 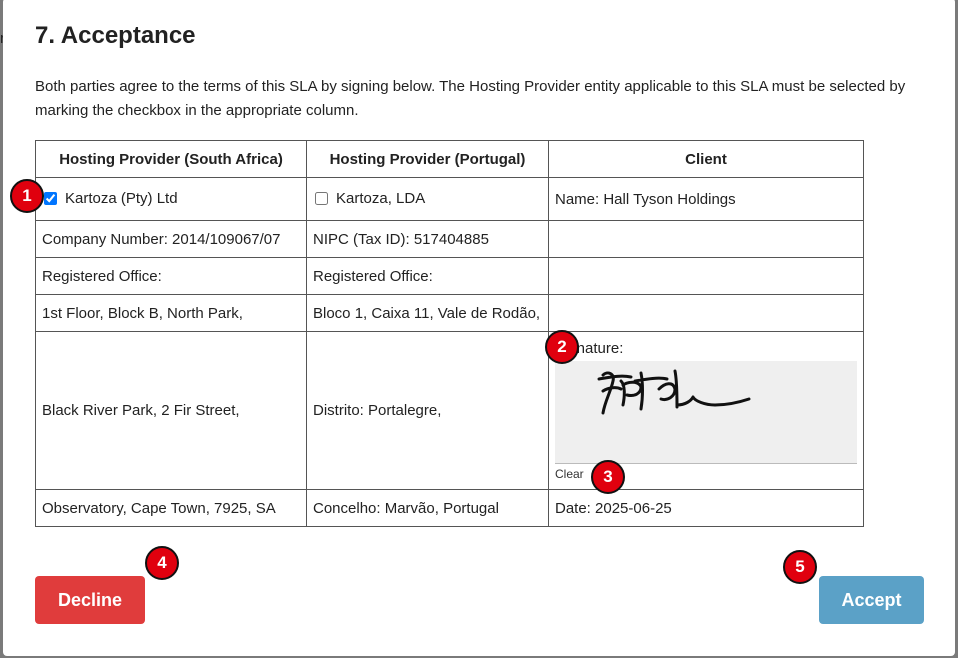 What do you see at coordinates (171, 239) in the screenshot?
I see `sa-company-number: Company Number: 2014/109067/07` at bounding box center [171, 239].